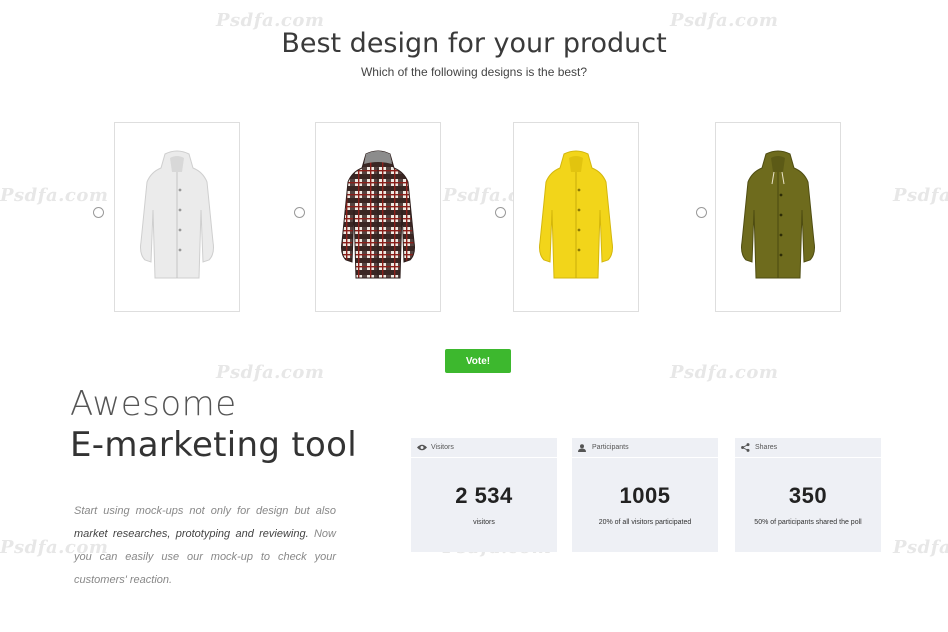 Image resolution: width=948 pixels, height=632 pixels. I want to click on olive-raincoat-image, so click(778, 214).